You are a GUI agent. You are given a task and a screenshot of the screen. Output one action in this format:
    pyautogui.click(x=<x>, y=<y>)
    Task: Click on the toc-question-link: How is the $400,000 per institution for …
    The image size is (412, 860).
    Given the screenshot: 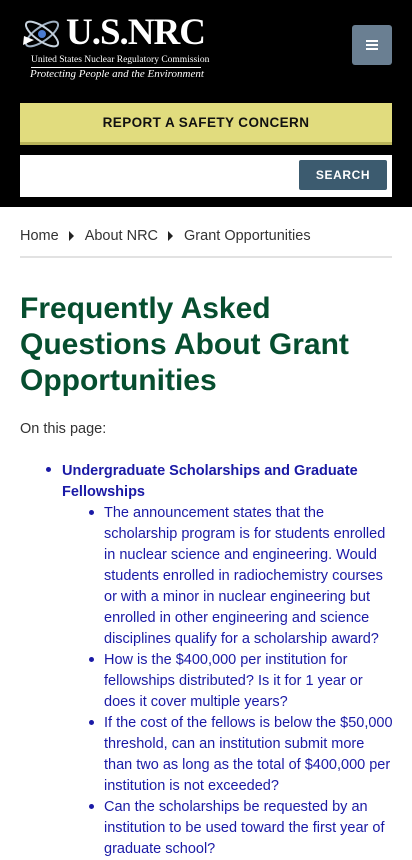 What is the action you would take?
    pyautogui.click(x=206, y=681)
    